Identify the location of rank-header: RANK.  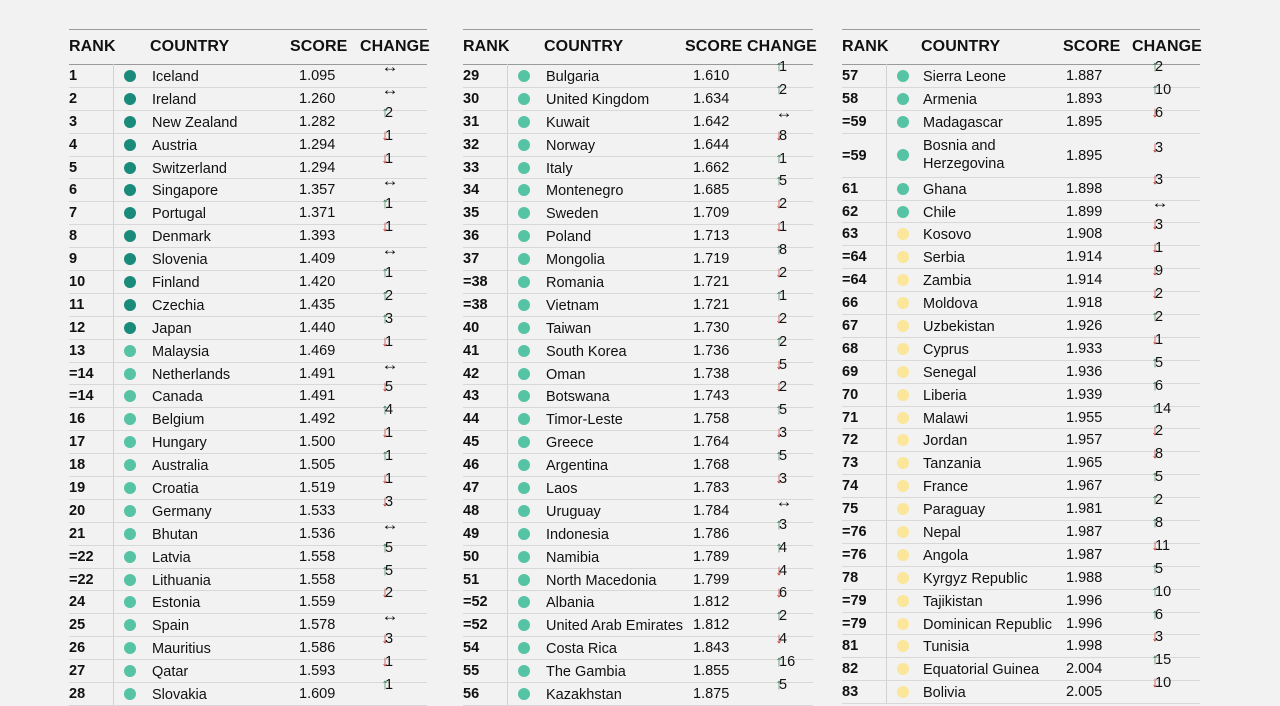
(92, 46).